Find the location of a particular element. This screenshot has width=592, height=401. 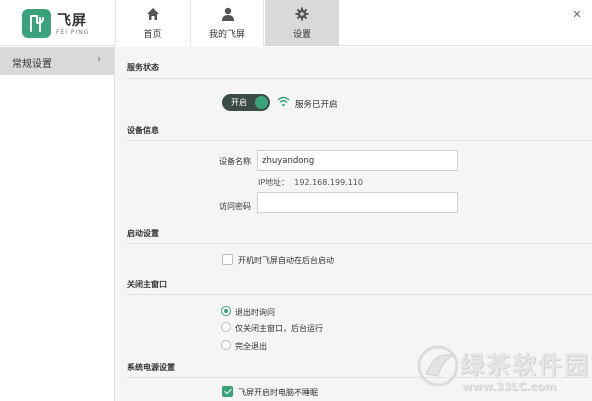

ip-address: IP地址： 192.168.199.110 is located at coordinates (310, 182).